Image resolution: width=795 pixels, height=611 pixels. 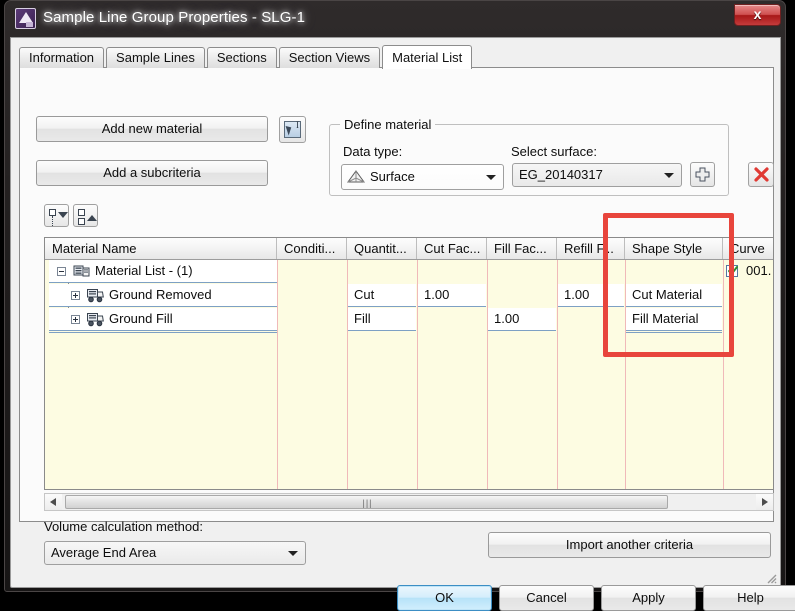 What do you see at coordinates (52, 221) in the screenshot?
I see `tree-stem-decoration` at bounding box center [52, 221].